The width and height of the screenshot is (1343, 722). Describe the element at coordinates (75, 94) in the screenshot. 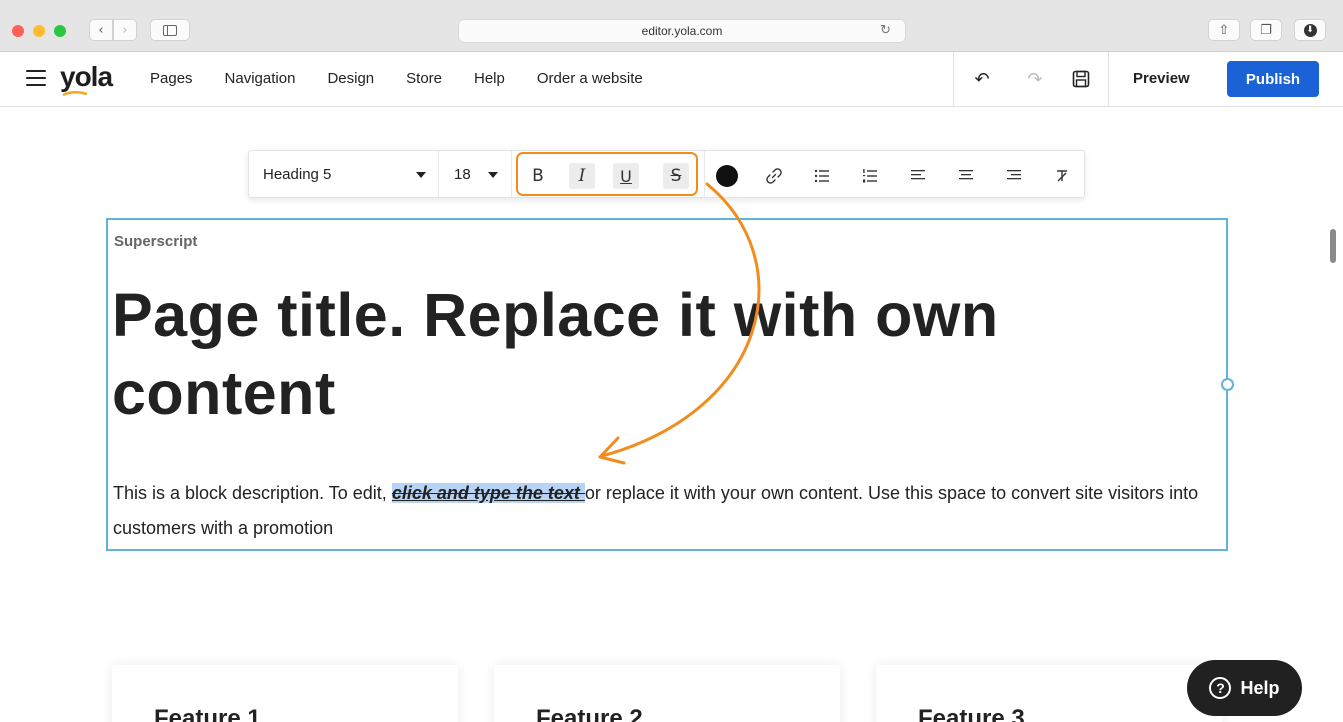

I see `logo-swoosh` at that location.